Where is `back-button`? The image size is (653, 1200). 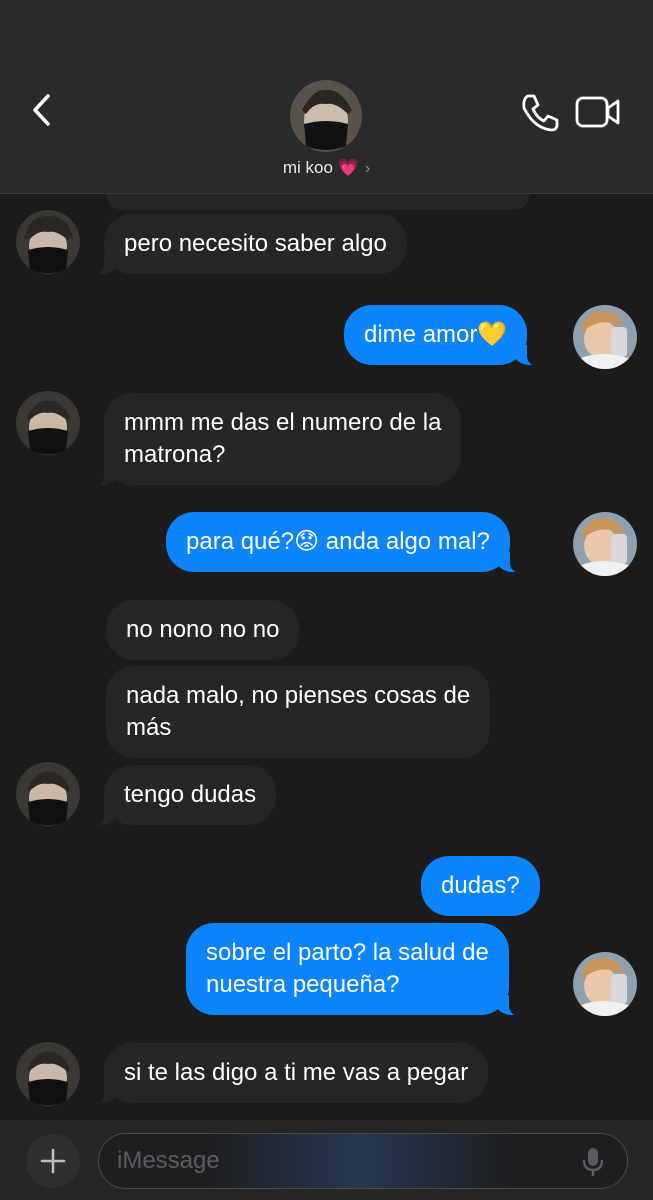 back-button is located at coordinates (42, 110).